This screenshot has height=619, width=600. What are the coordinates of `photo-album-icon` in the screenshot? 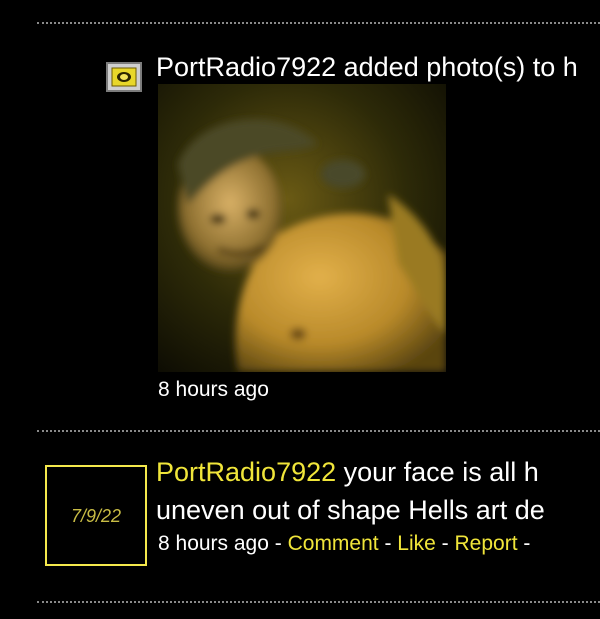 It's located at (124, 77).